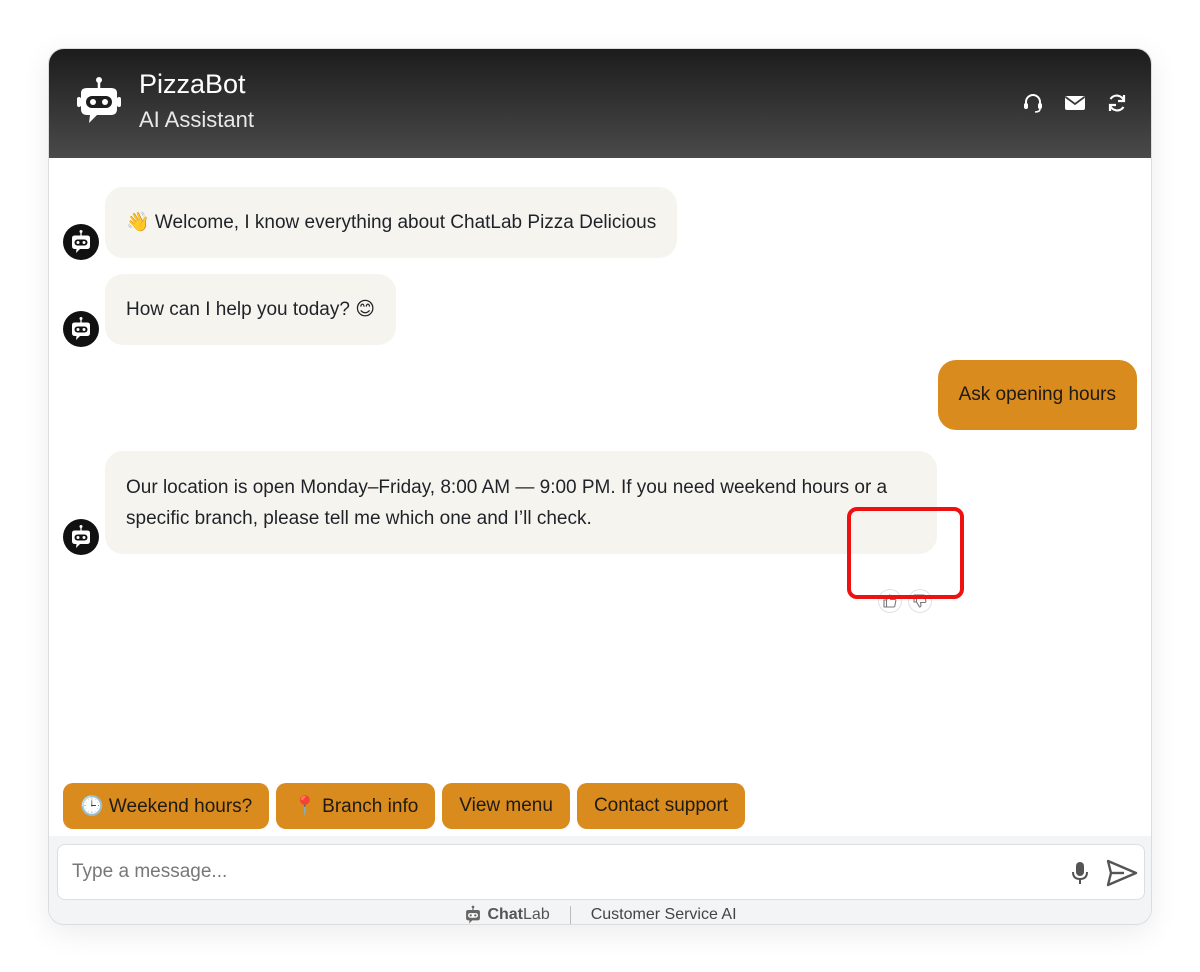  What do you see at coordinates (536, 914) in the screenshot?
I see `brand-lab: Lab` at bounding box center [536, 914].